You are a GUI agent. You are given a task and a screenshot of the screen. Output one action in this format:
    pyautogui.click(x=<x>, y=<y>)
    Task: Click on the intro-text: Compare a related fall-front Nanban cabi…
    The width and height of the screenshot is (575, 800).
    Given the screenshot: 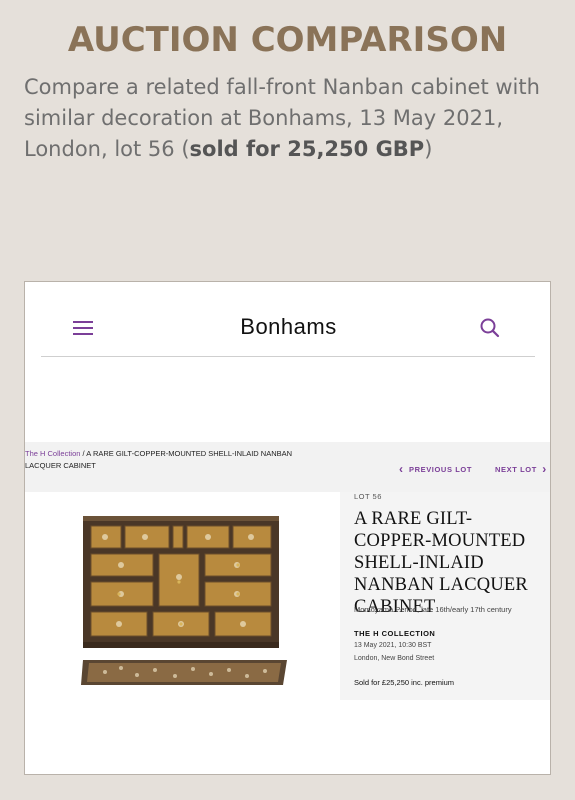 What is the action you would take?
    pyautogui.click(x=289, y=118)
    